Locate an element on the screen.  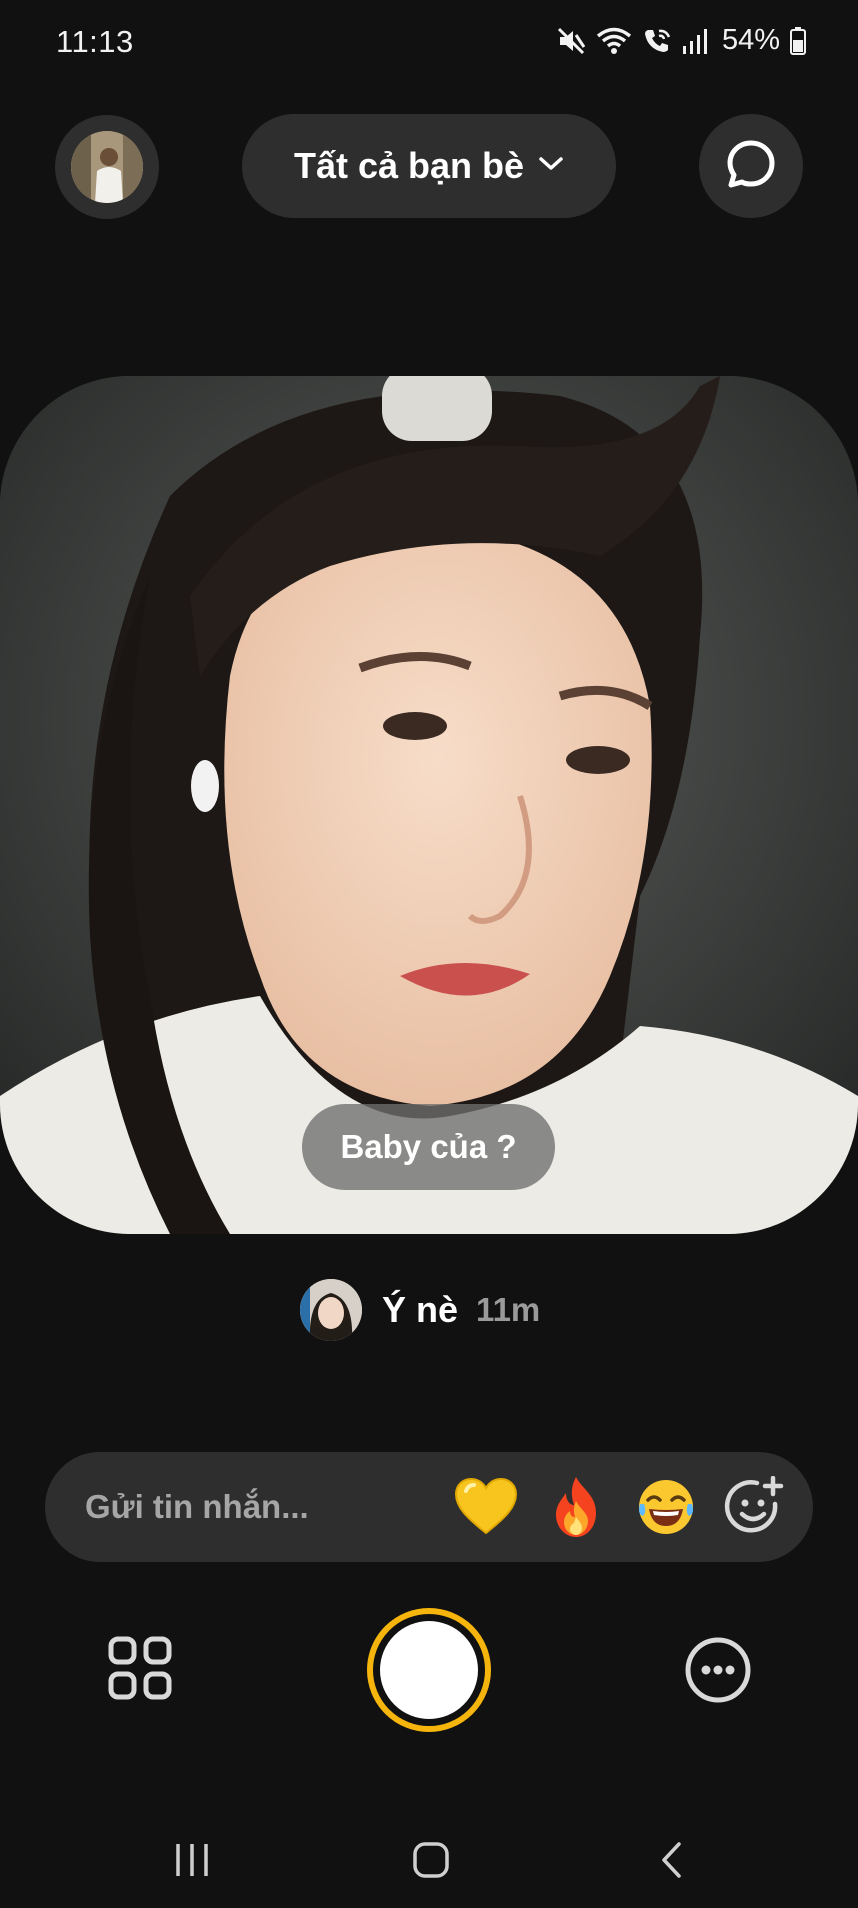
yellow-heart-icon is located at coordinates (486, 1506).